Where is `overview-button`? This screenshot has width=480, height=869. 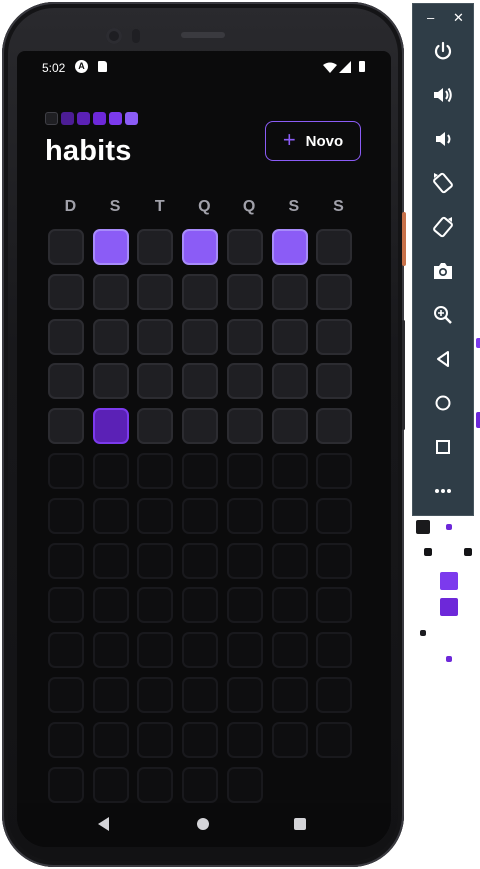 overview-button is located at coordinates (443, 447).